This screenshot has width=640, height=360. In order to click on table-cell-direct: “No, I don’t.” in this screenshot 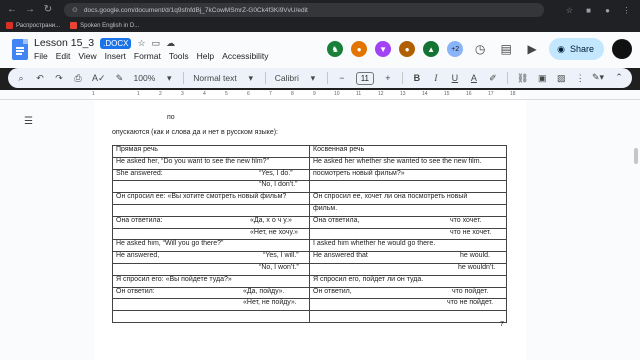, I will do `click(211, 187)`.